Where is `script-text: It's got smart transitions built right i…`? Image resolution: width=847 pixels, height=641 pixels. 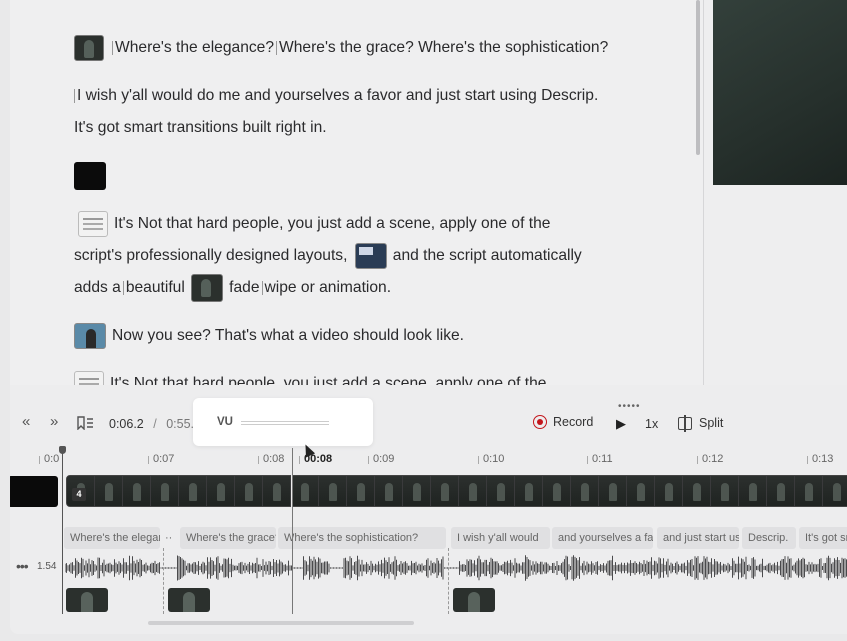
script-text: It's got smart transitions built right i… is located at coordinates (200, 127).